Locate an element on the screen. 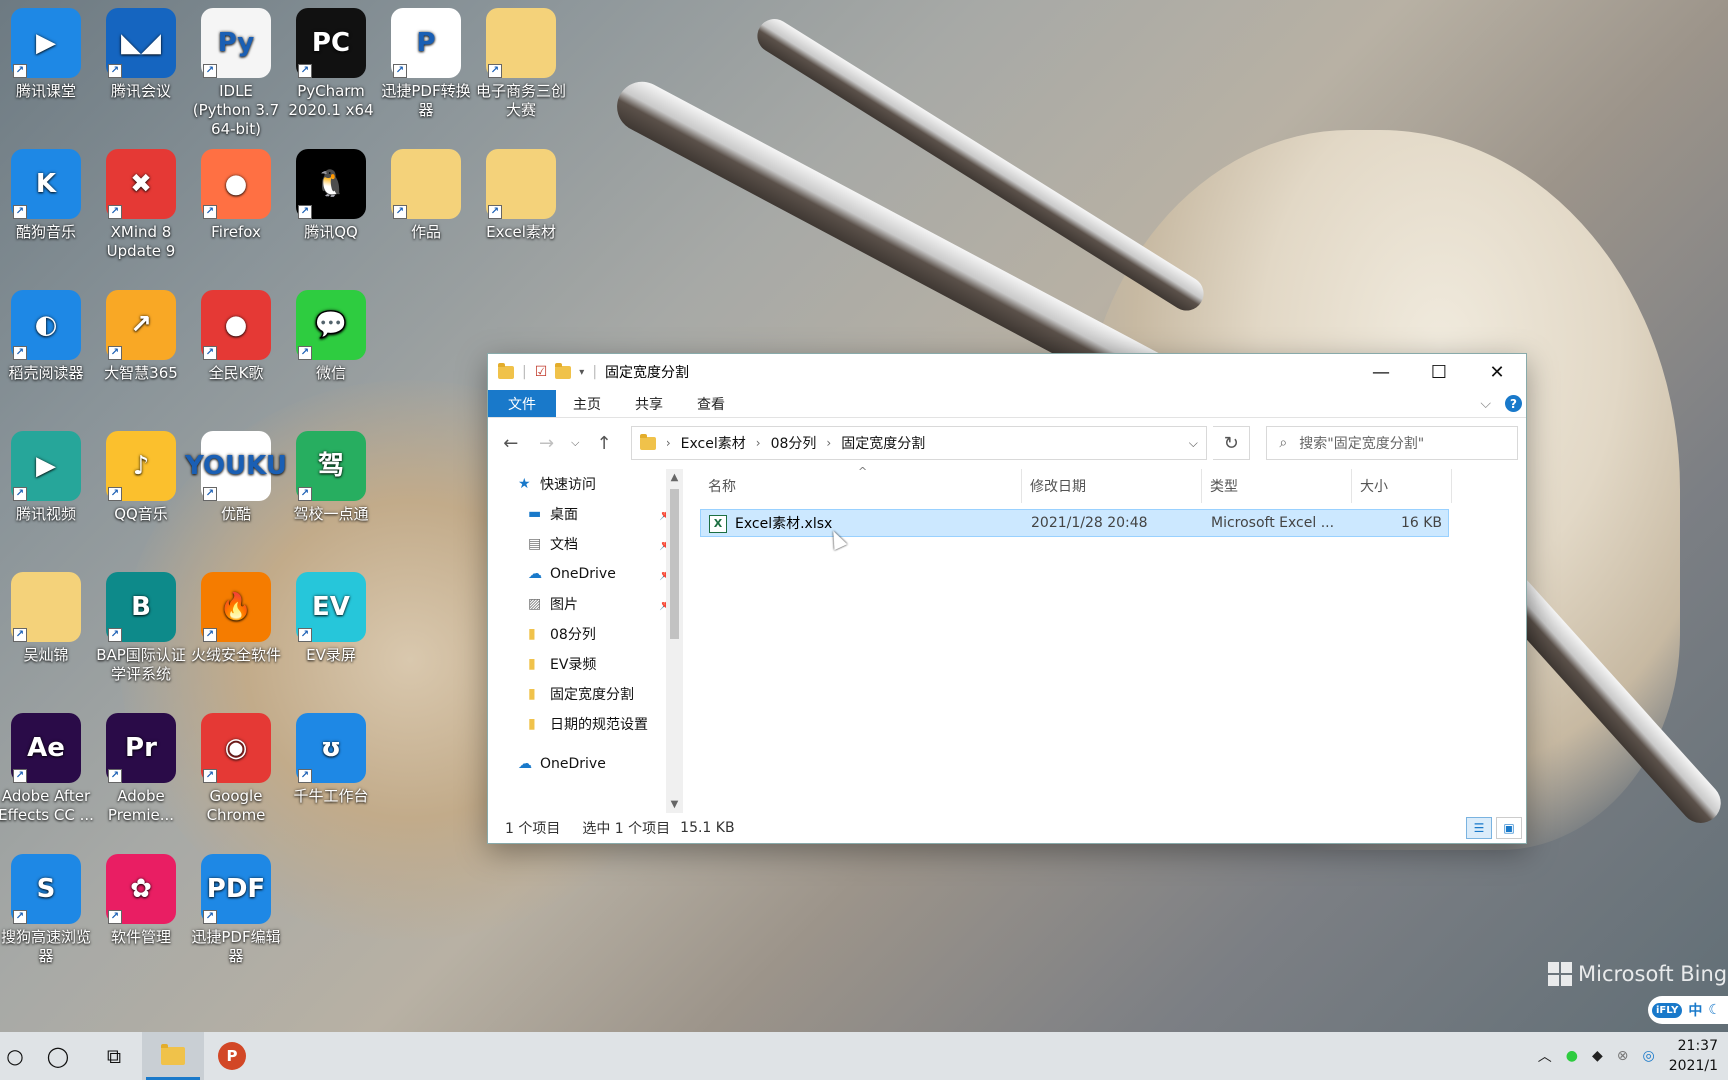 The width and height of the screenshot is (1728, 1080). desktop-icon: PDF ↗ 迅捷PDF编辑器 is located at coordinates (236, 910).